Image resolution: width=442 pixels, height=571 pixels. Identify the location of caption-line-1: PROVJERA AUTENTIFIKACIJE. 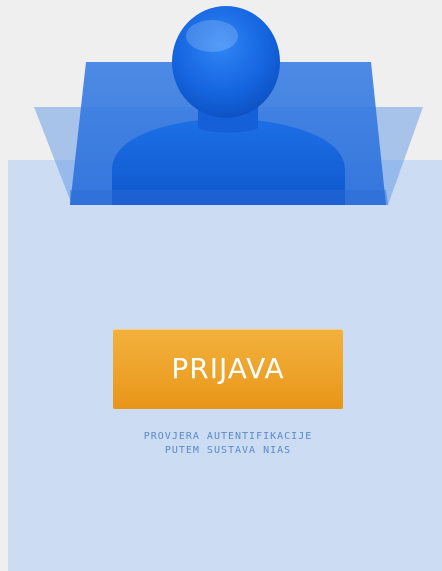
(228, 436).